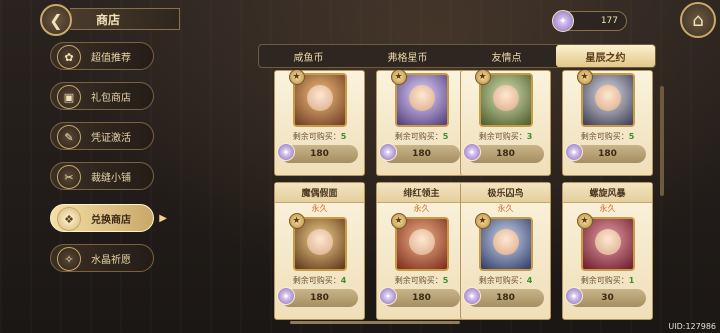 The width and height of the screenshot is (720, 333). I want to click on shop-item-card: ★ 剩余可购买：3 ✦ 180, so click(505, 123).